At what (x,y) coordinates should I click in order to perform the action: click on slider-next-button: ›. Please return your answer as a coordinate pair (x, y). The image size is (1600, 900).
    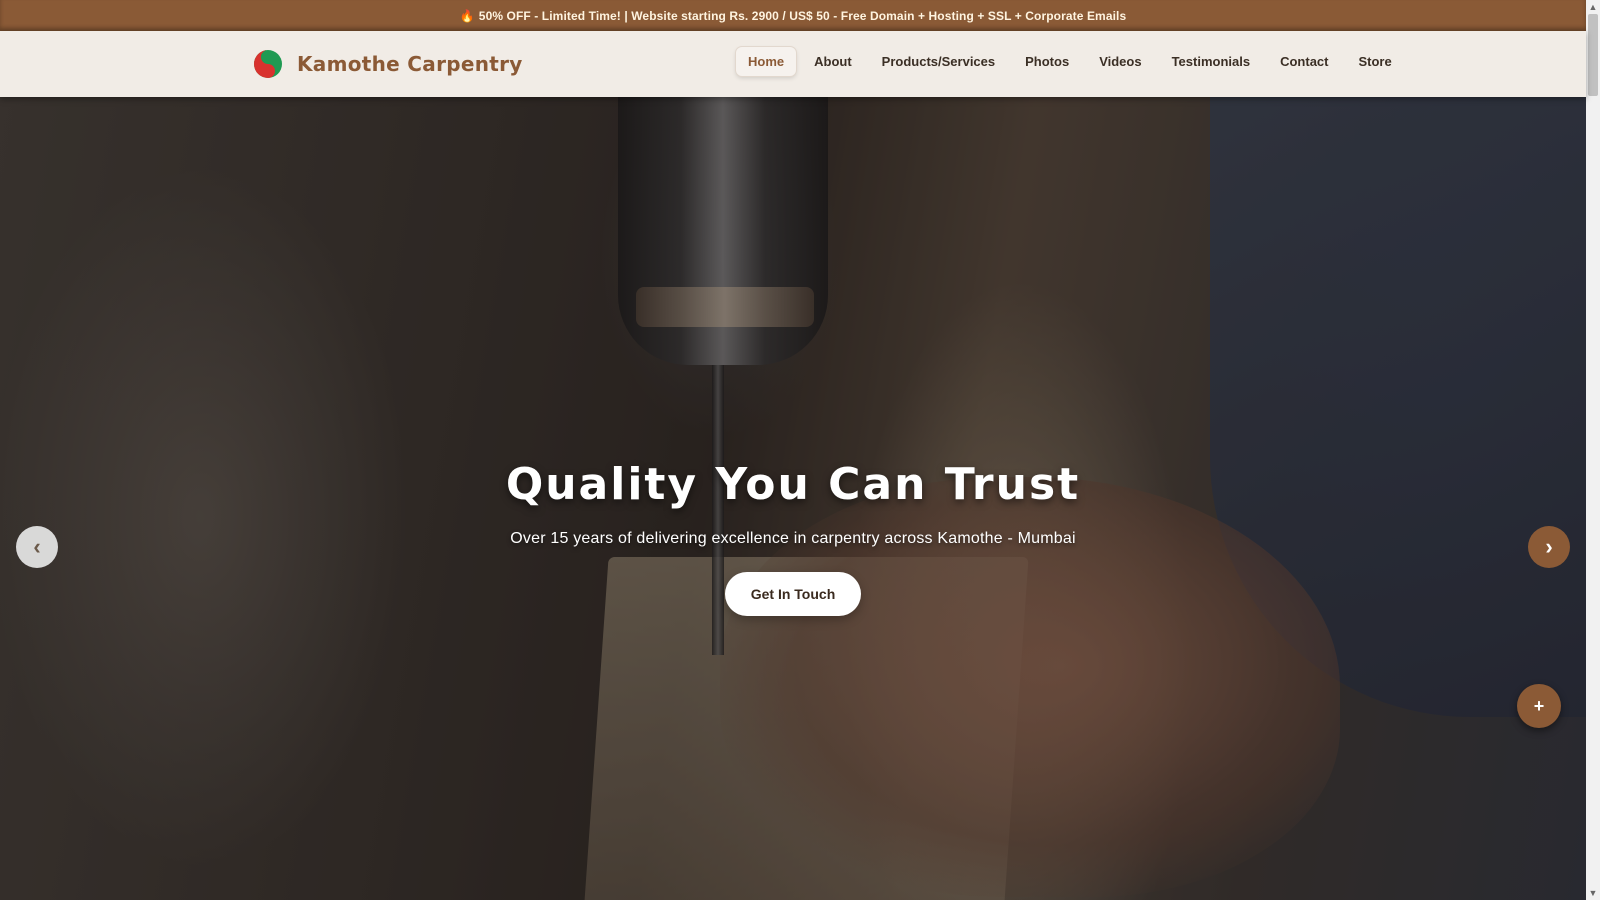
    Looking at the image, I should click on (1549, 547).